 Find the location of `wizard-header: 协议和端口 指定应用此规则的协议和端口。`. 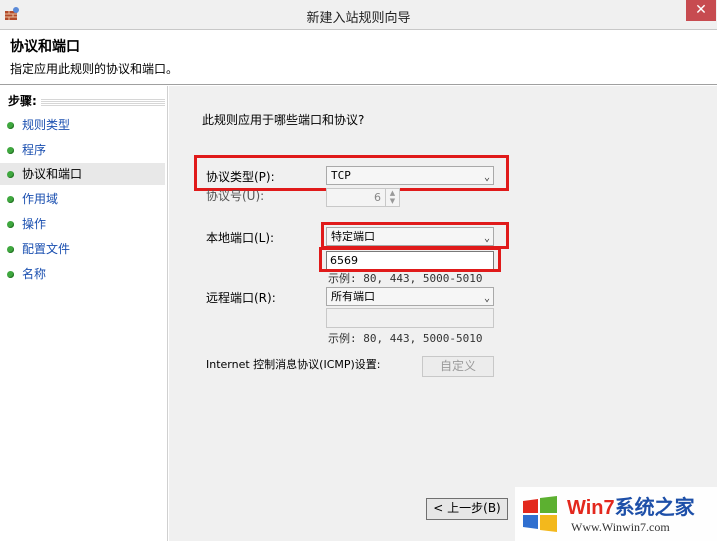

wizard-header: 协议和端口 指定应用此规则的协议和端口。 is located at coordinates (358, 57).